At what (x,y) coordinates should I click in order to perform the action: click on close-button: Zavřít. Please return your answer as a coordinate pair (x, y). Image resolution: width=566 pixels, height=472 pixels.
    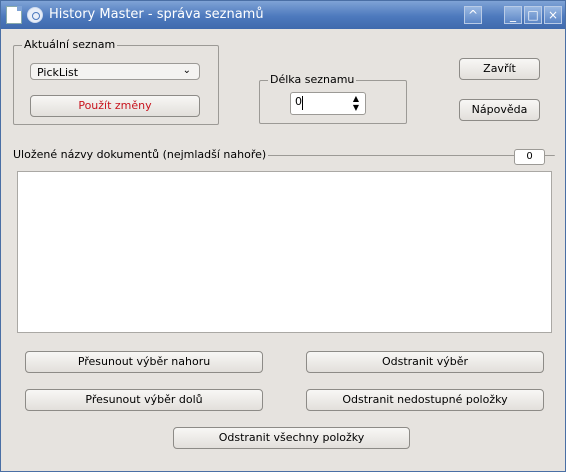
    Looking at the image, I should click on (499, 69).